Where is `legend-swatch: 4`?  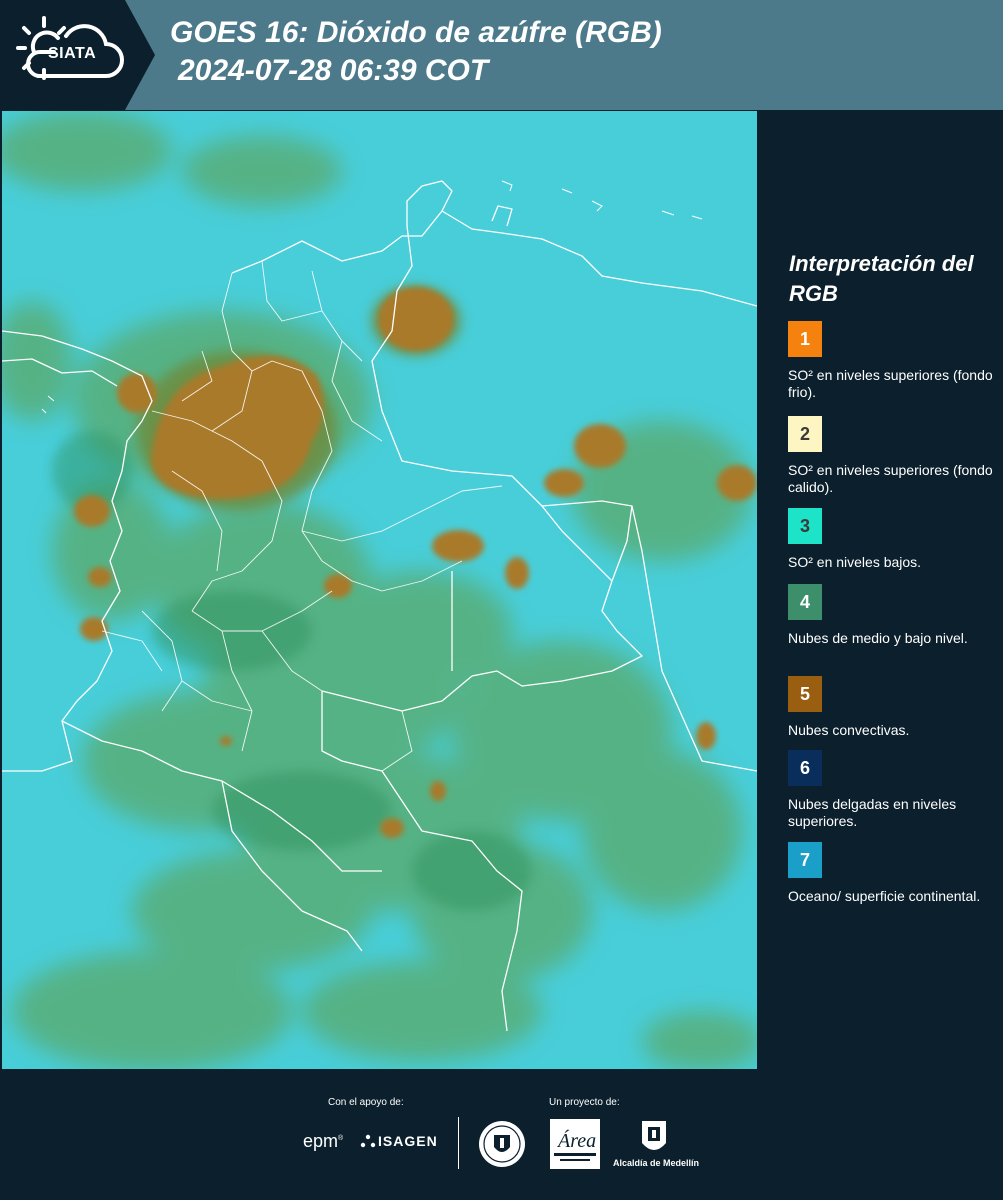 legend-swatch: 4 is located at coordinates (805, 602).